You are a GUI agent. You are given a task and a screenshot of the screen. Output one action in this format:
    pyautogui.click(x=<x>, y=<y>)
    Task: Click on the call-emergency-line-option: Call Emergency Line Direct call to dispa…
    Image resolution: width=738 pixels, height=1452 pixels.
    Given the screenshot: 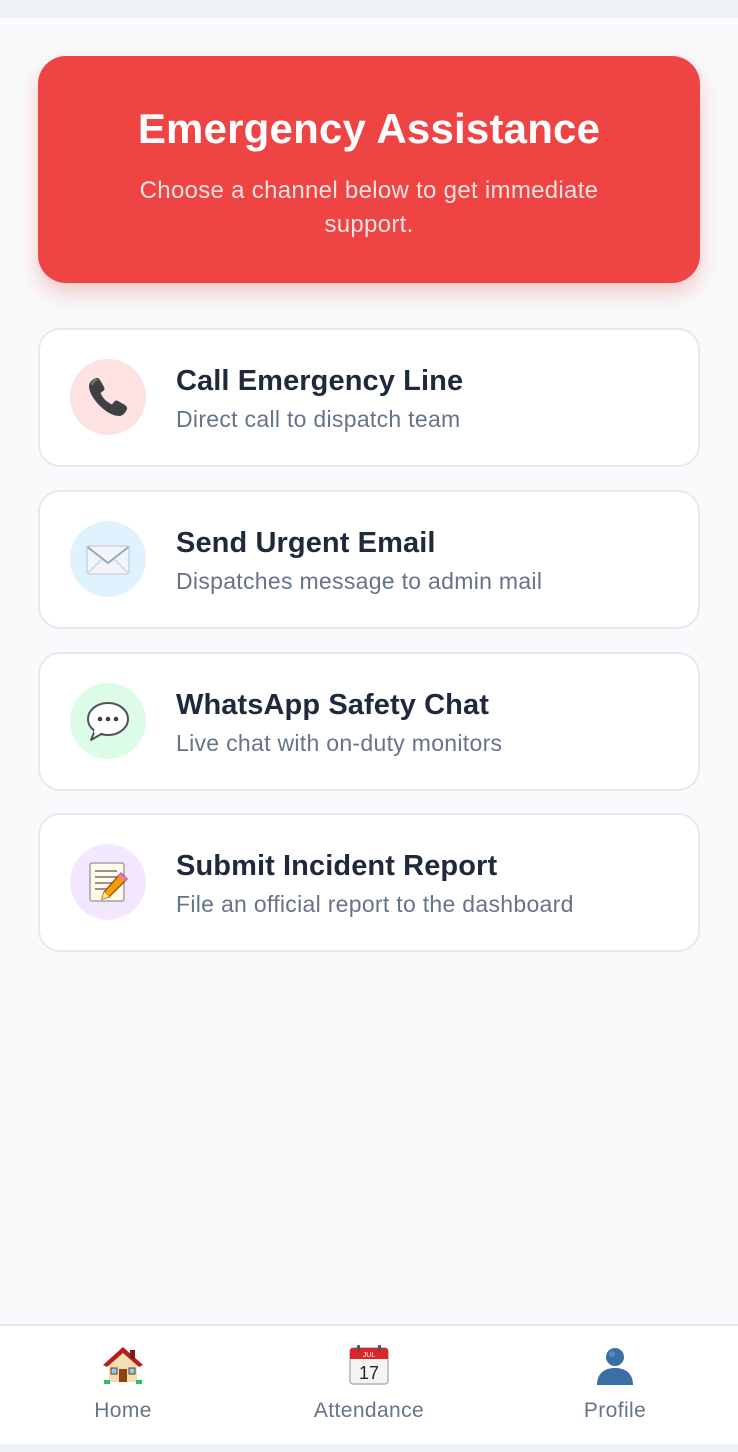 What is the action you would take?
    pyautogui.click(x=369, y=397)
    